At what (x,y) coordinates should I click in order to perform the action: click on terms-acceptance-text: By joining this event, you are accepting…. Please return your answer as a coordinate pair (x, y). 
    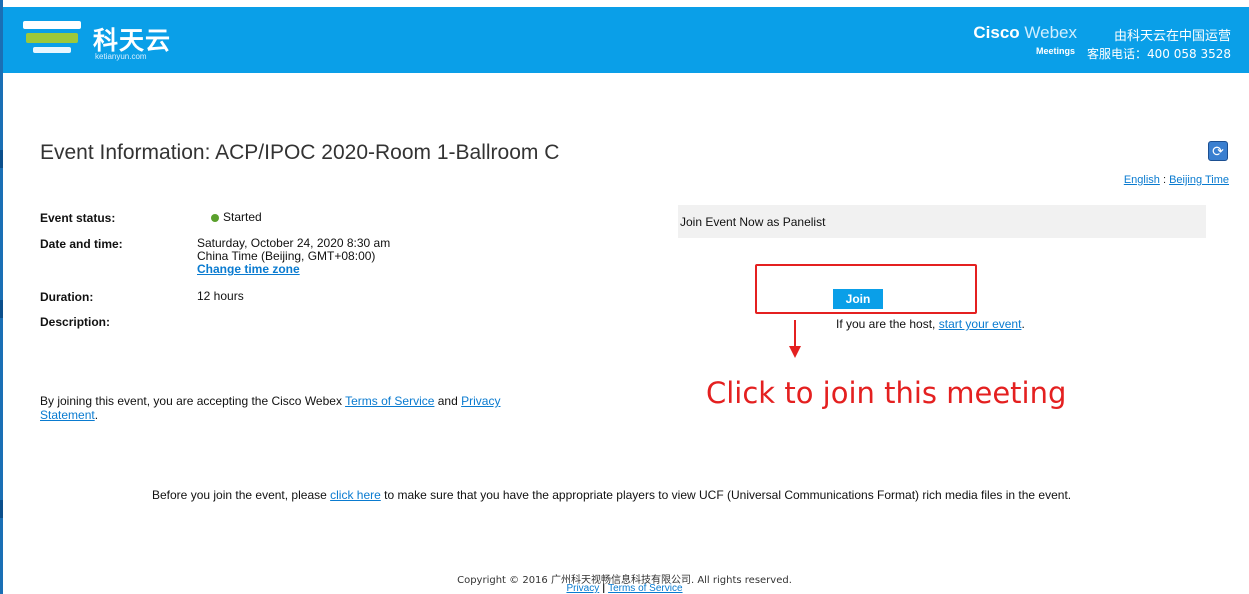
    Looking at the image, I should click on (300, 408).